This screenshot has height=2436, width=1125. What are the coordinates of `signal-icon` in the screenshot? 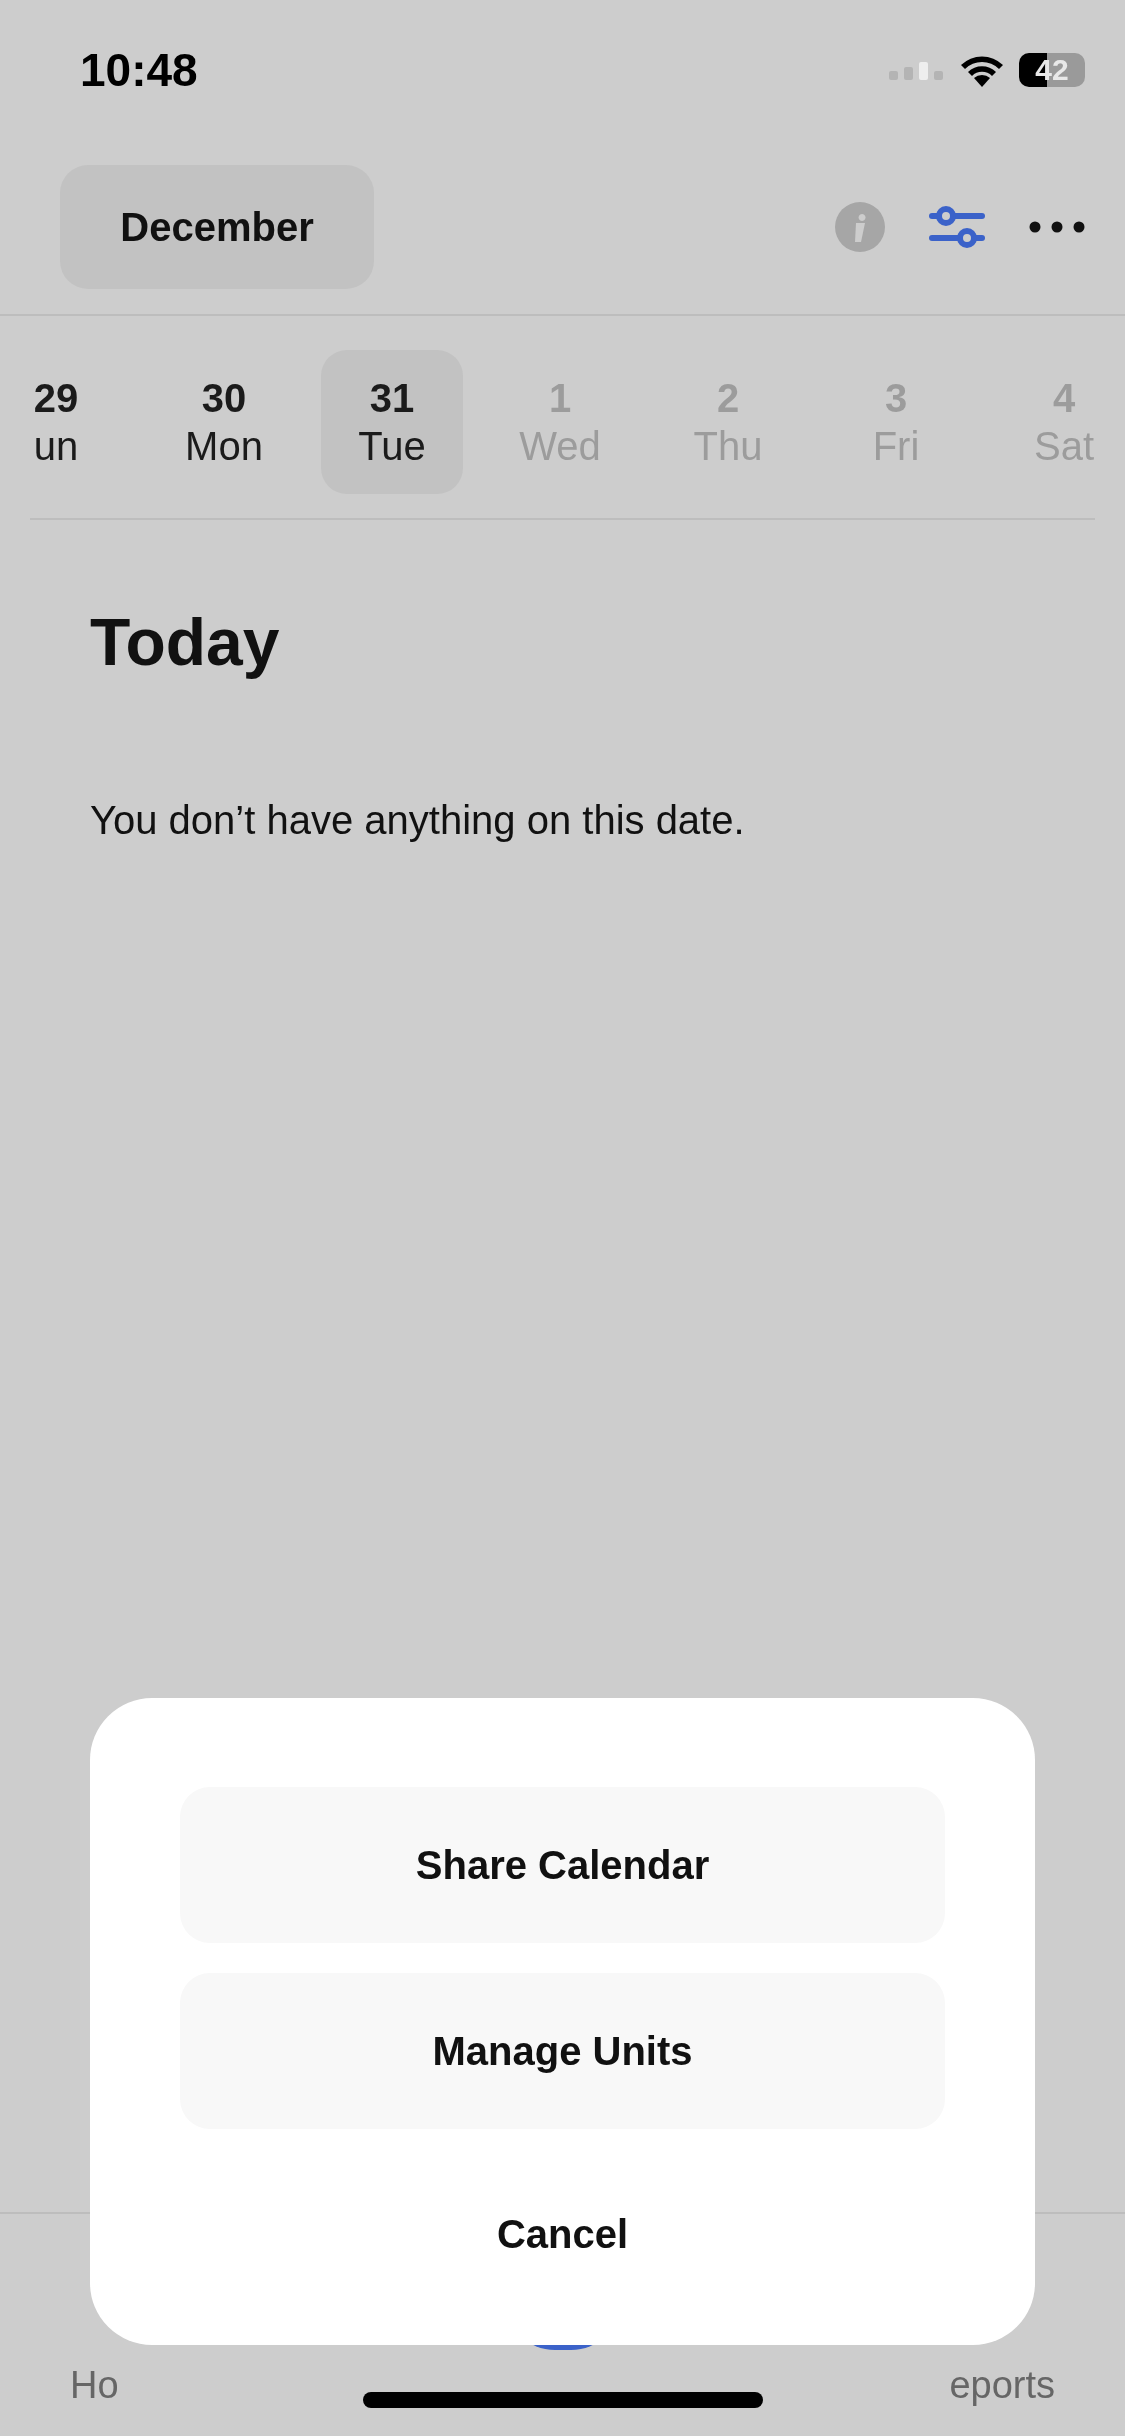 It's located at (917, 70).